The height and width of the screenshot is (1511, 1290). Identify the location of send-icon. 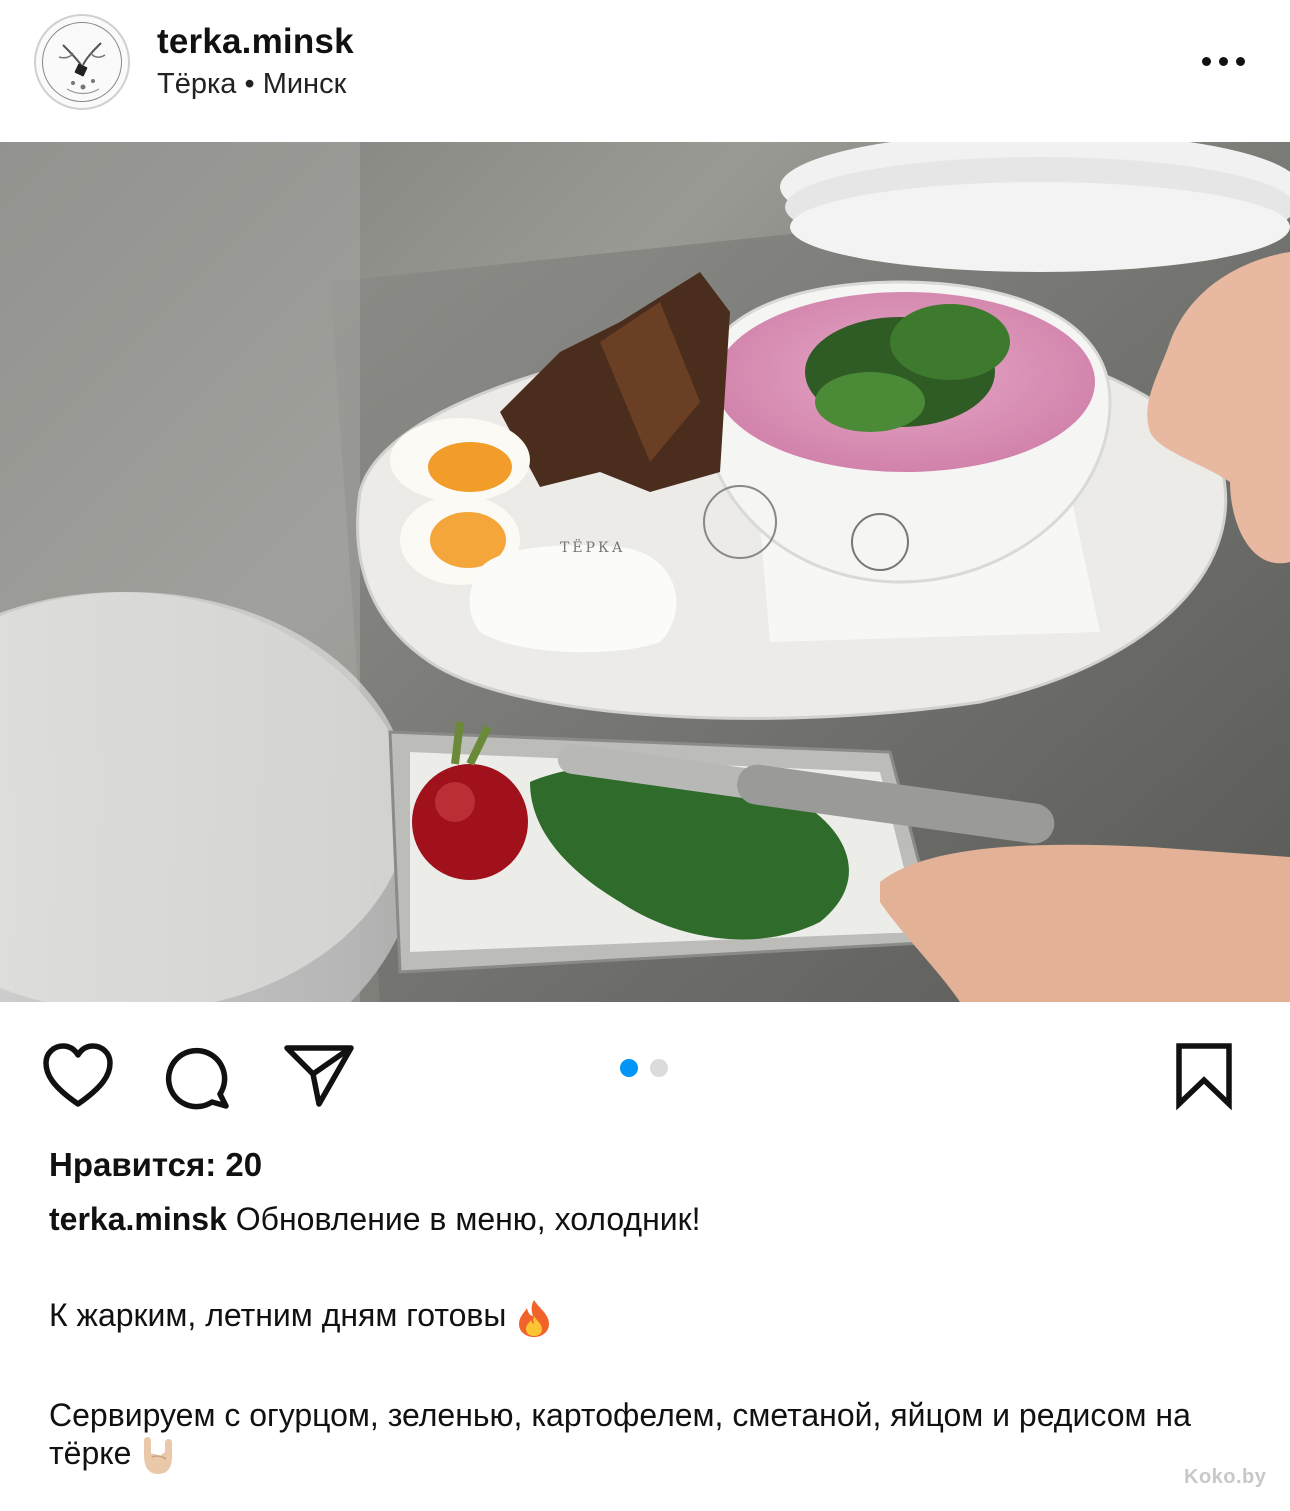
(319, 1076).